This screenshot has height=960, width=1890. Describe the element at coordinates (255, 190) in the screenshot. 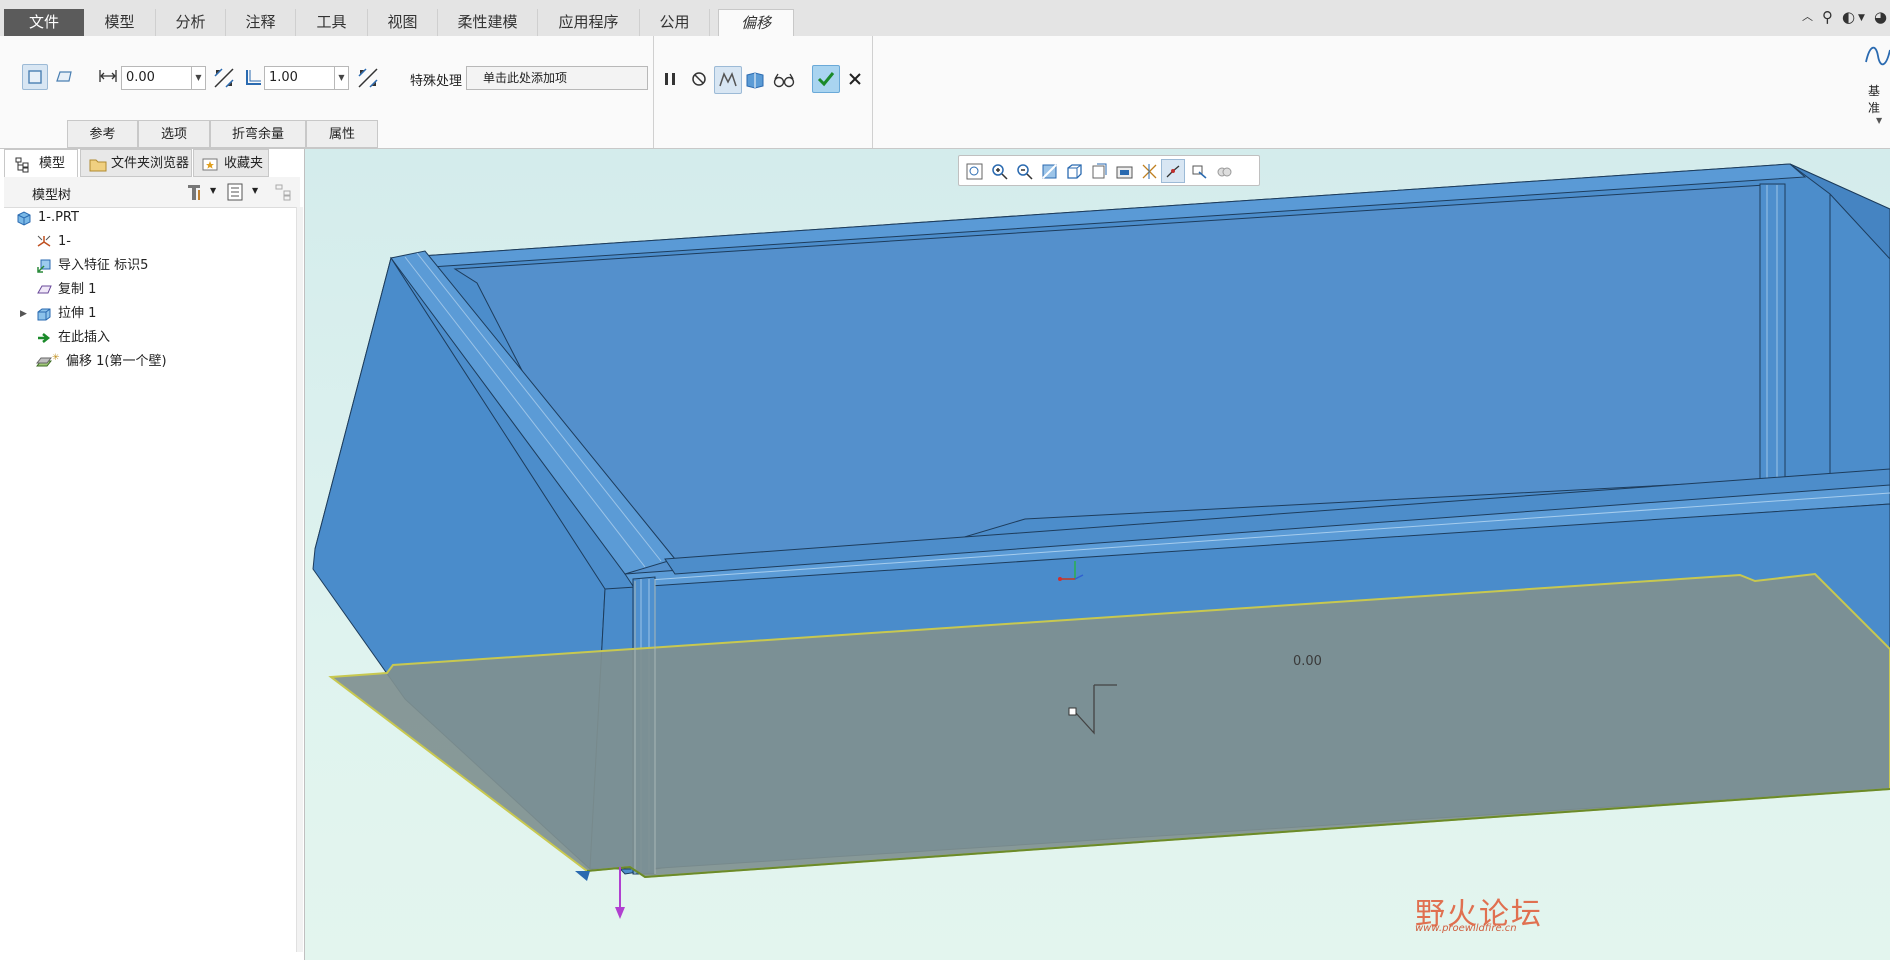

I see `show-dropdown-icon: ▼` at that location.